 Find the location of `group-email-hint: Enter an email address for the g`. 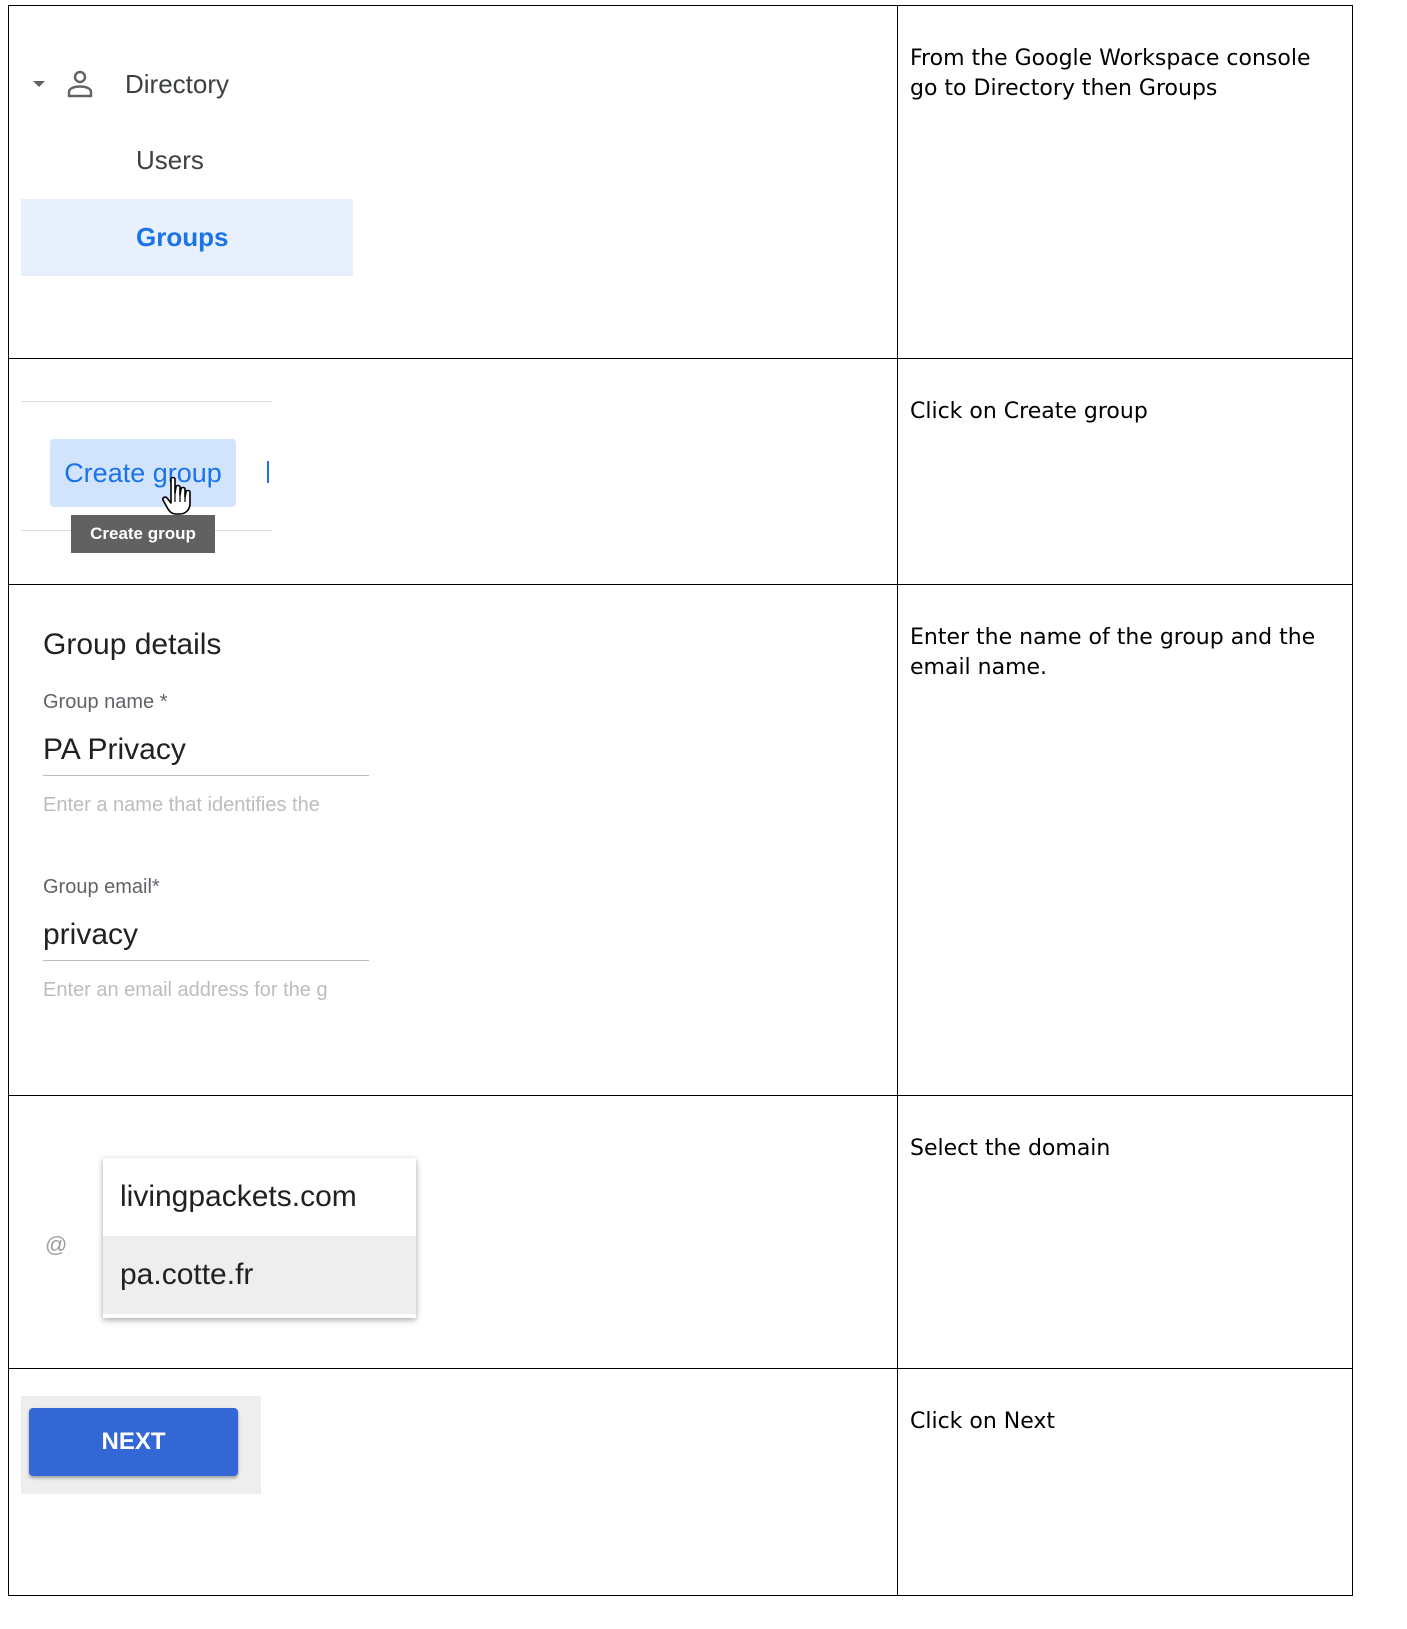

group-email-hint: Enter an email address for the g is located at coordinates (185, 990).